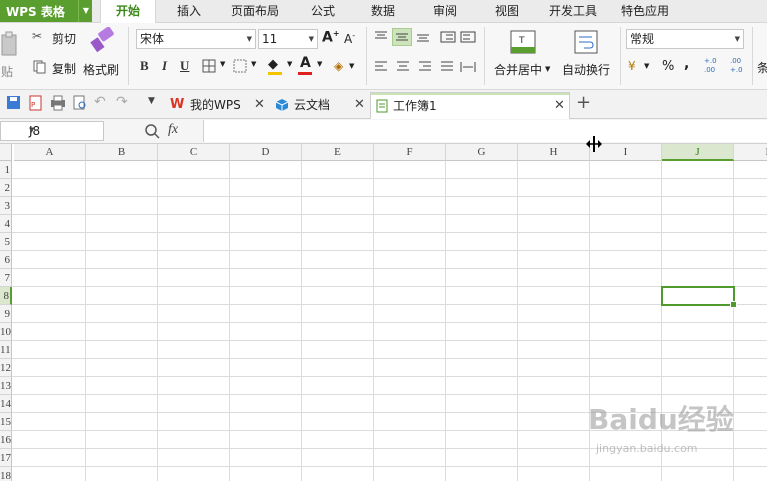 This screenshot has height=481, width=767. What do you see at coordinates (266, 152) in the screenshot?
I see `column-header-d: D` at bounding box center [266, 152].